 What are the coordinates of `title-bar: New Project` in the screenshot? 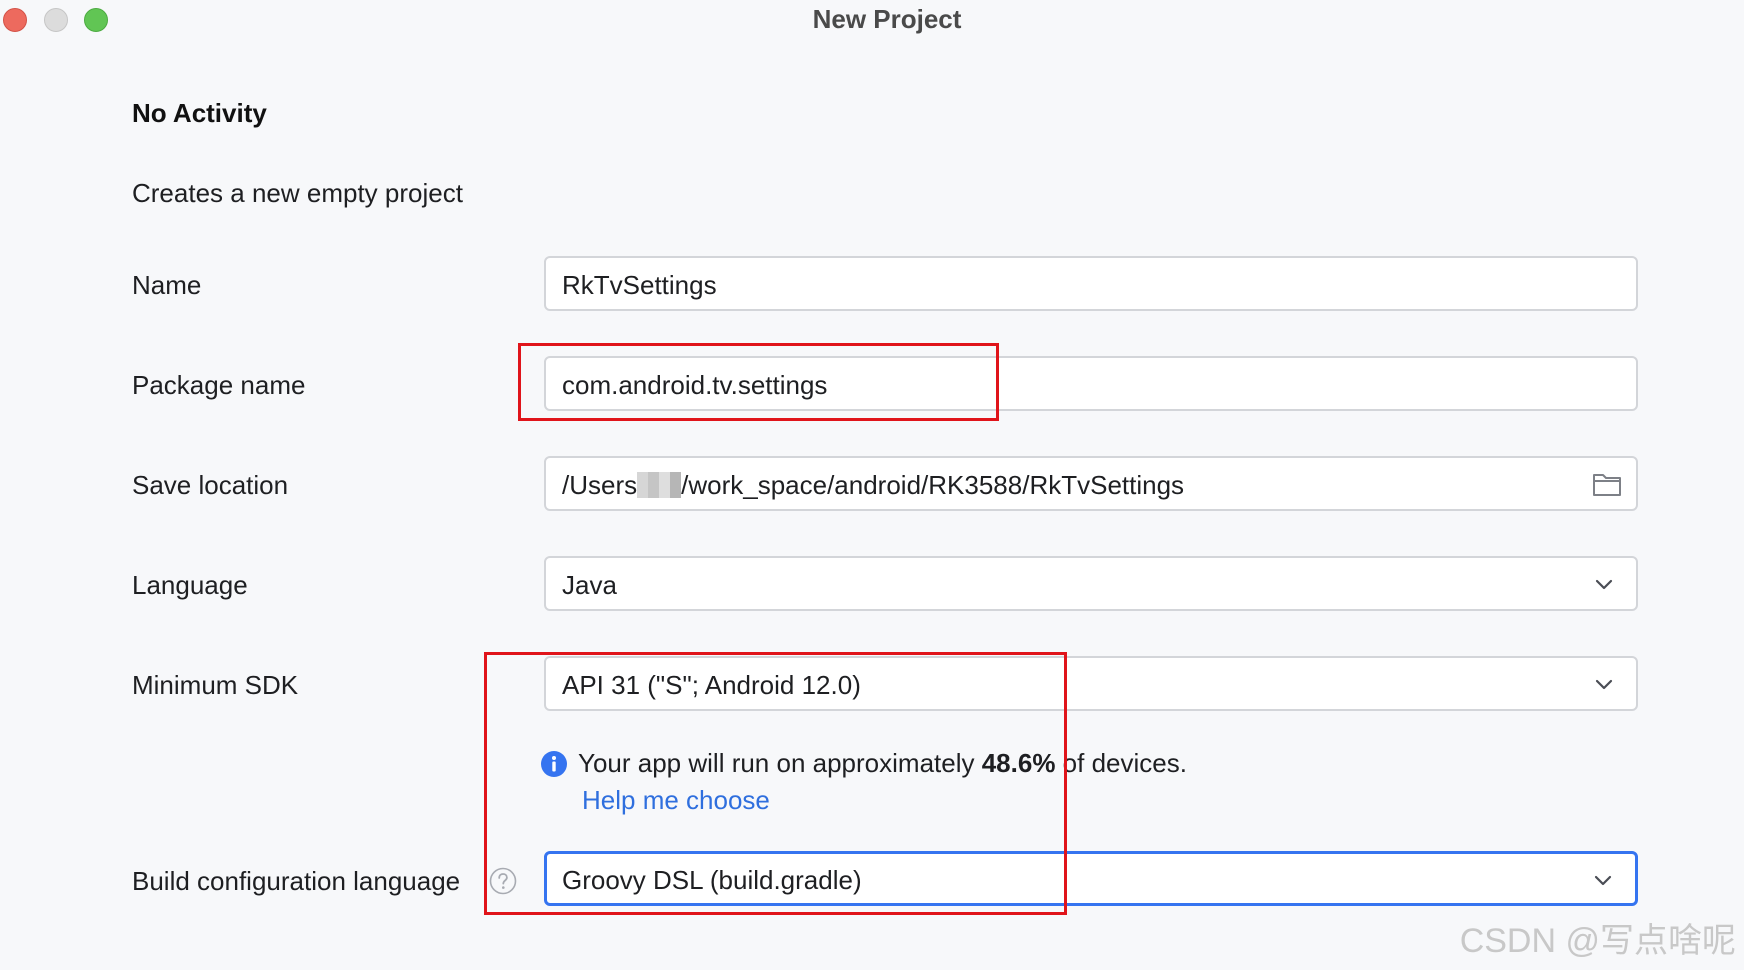 It's located at (872, 20).